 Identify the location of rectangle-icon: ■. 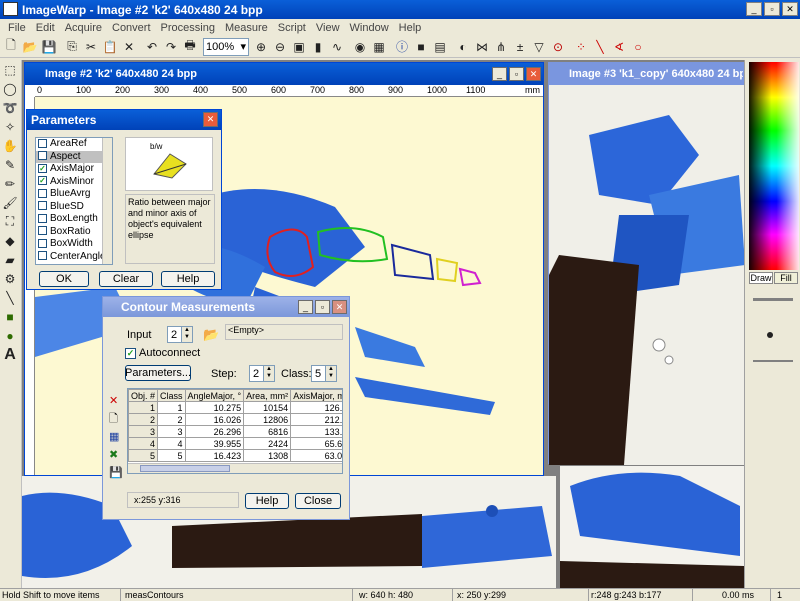
(10, 316).